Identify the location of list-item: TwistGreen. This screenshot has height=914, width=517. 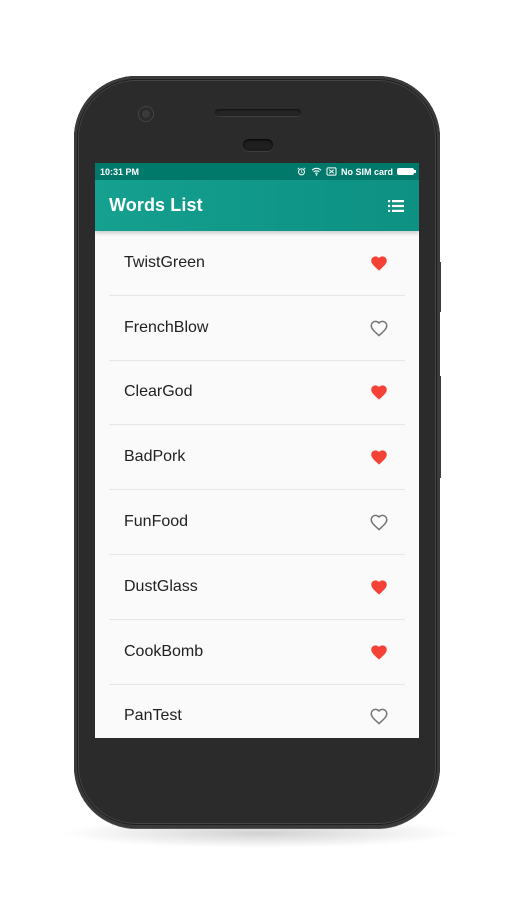
(257, 263).